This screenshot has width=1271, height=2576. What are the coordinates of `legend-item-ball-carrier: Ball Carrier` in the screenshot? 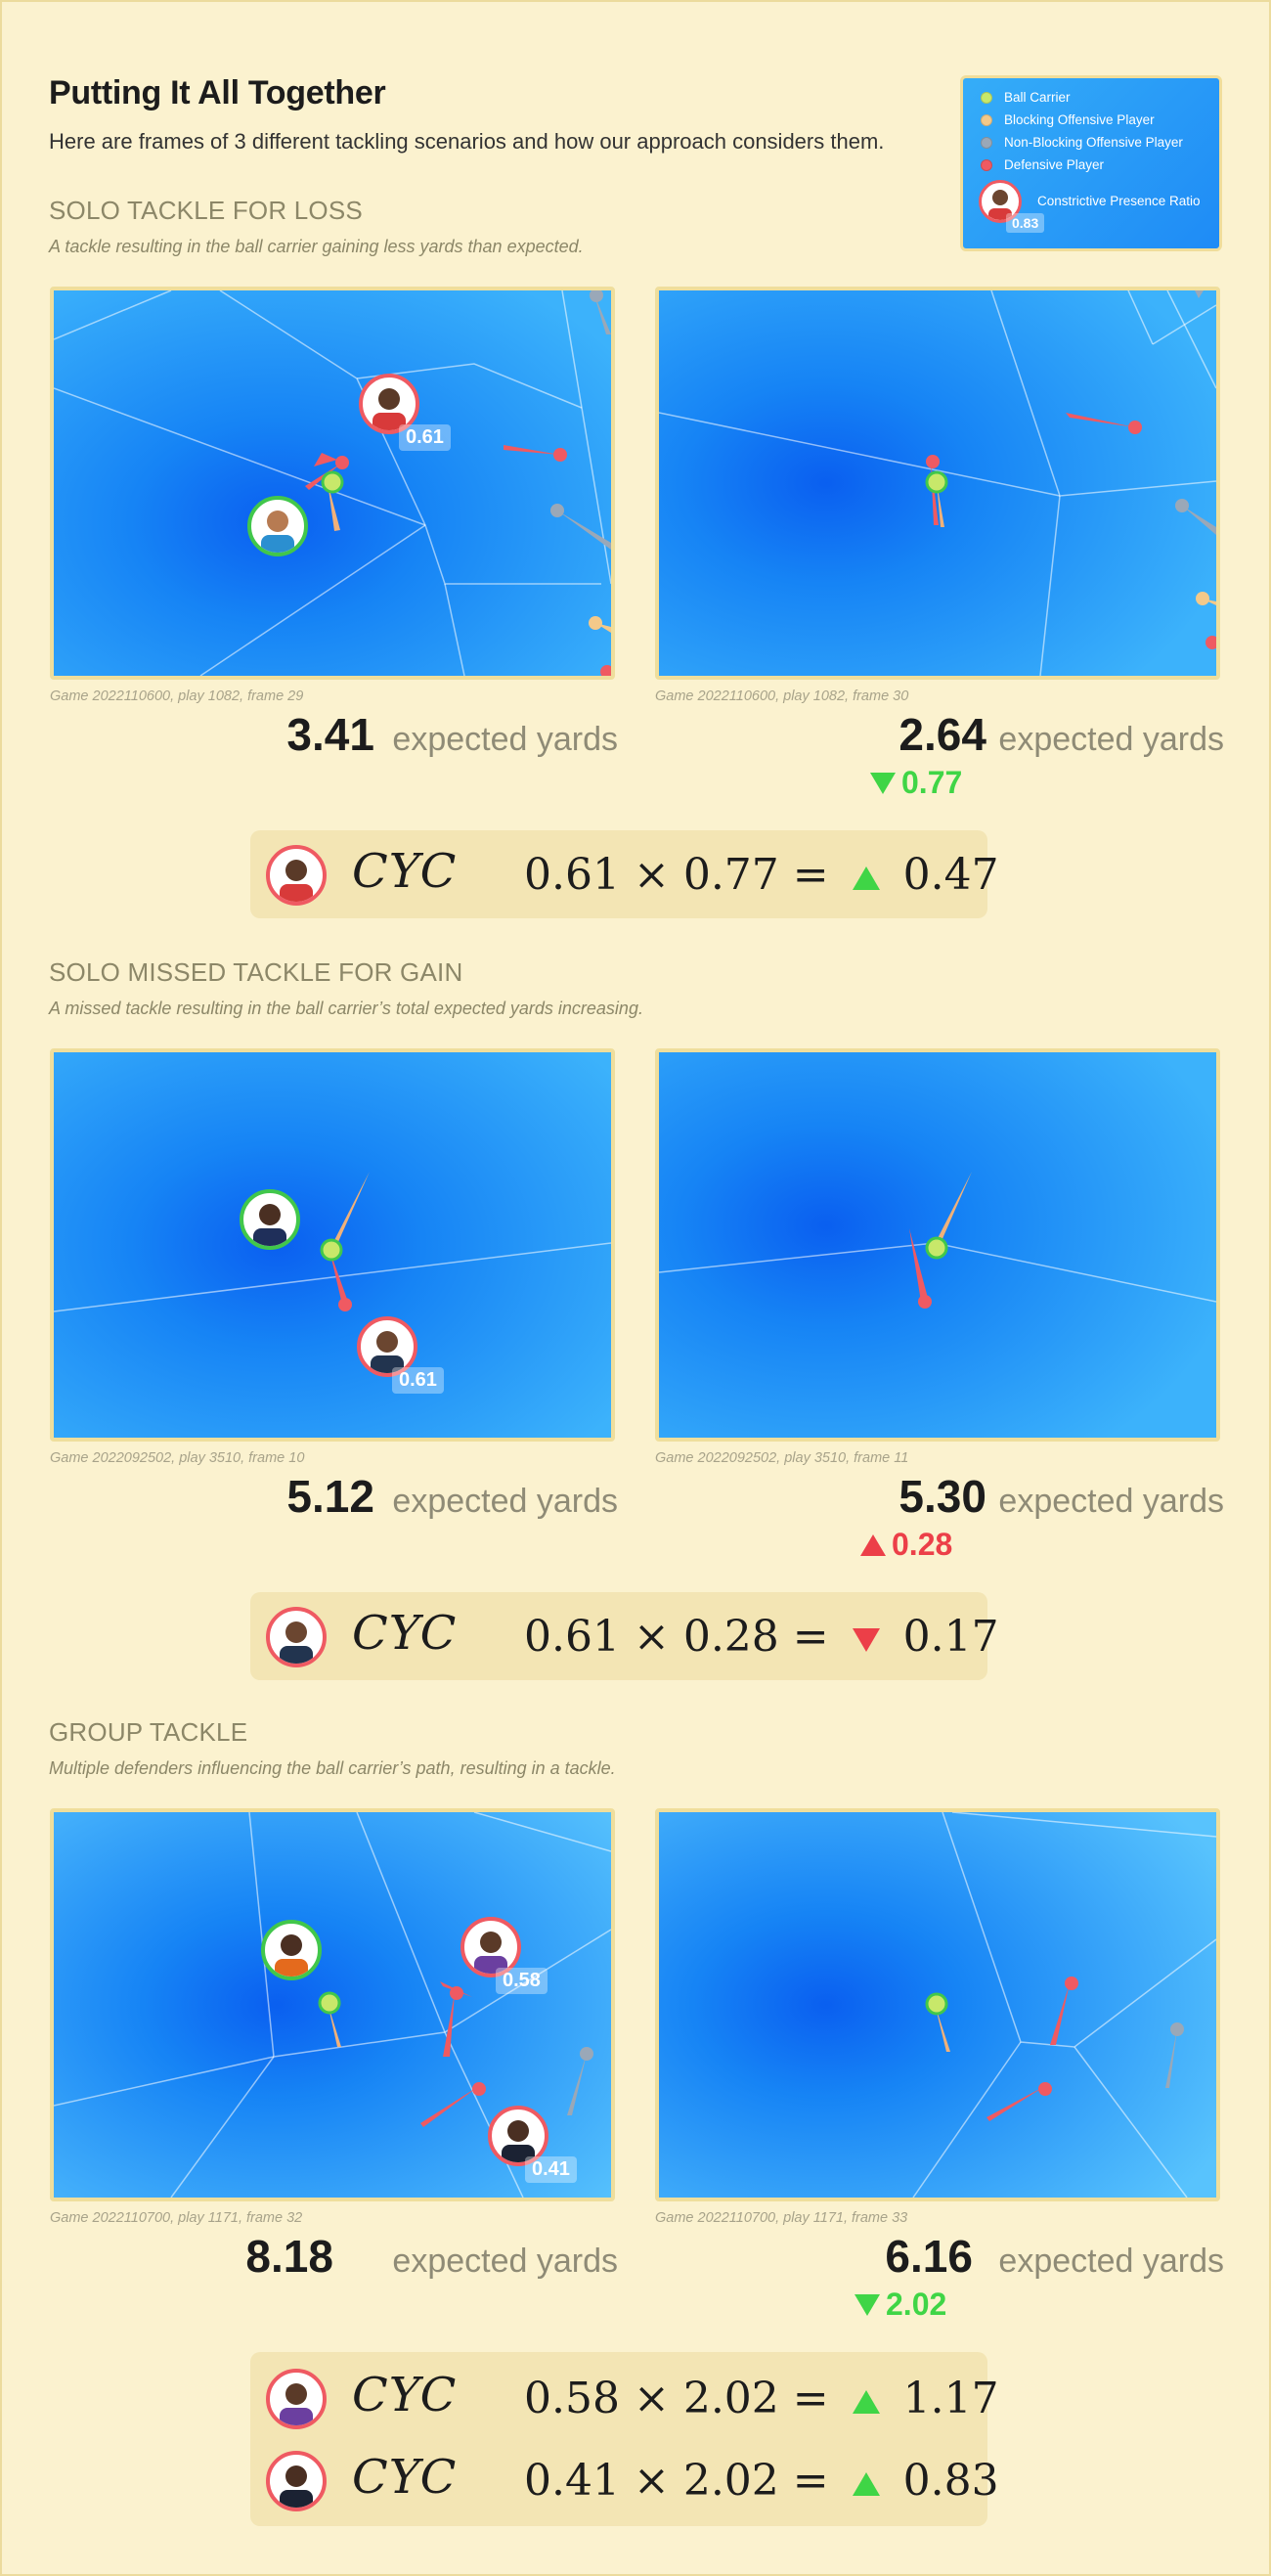 It's located at (1026, 97).